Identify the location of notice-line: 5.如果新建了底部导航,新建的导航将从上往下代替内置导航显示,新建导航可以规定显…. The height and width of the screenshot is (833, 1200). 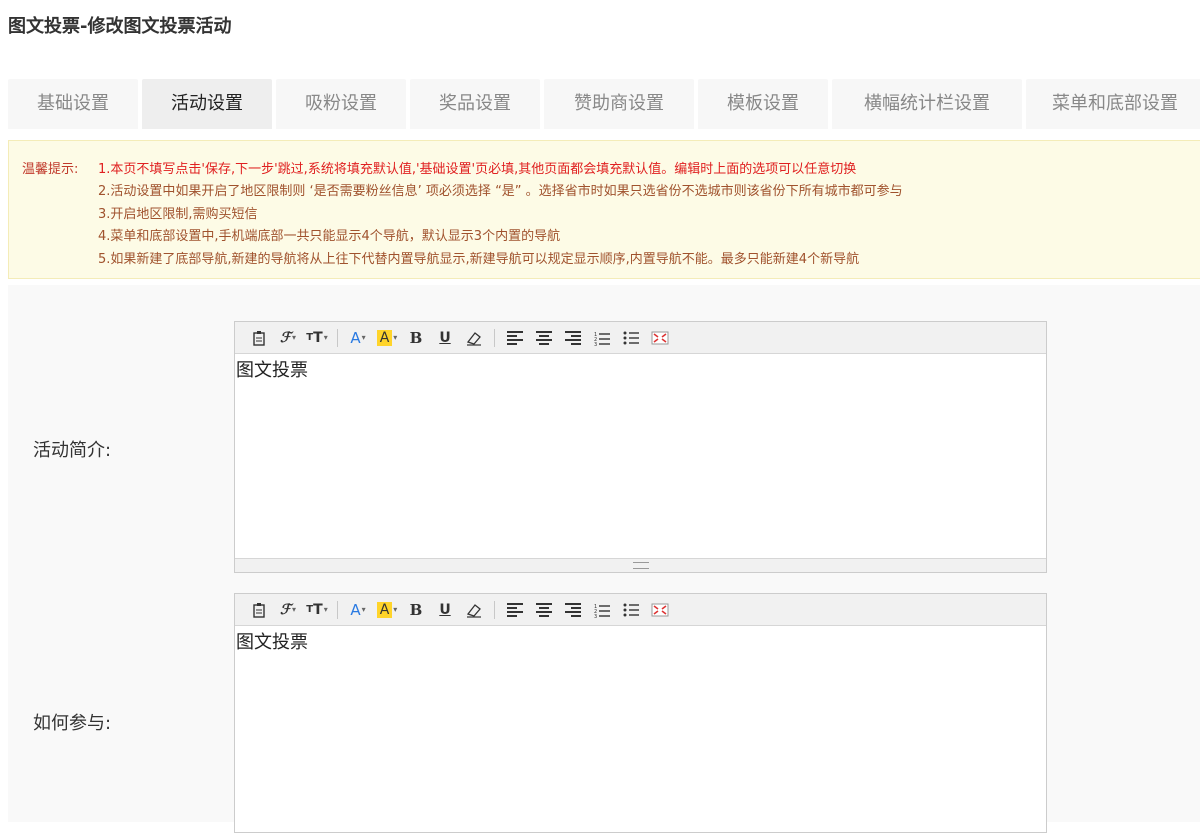
(479, 259).